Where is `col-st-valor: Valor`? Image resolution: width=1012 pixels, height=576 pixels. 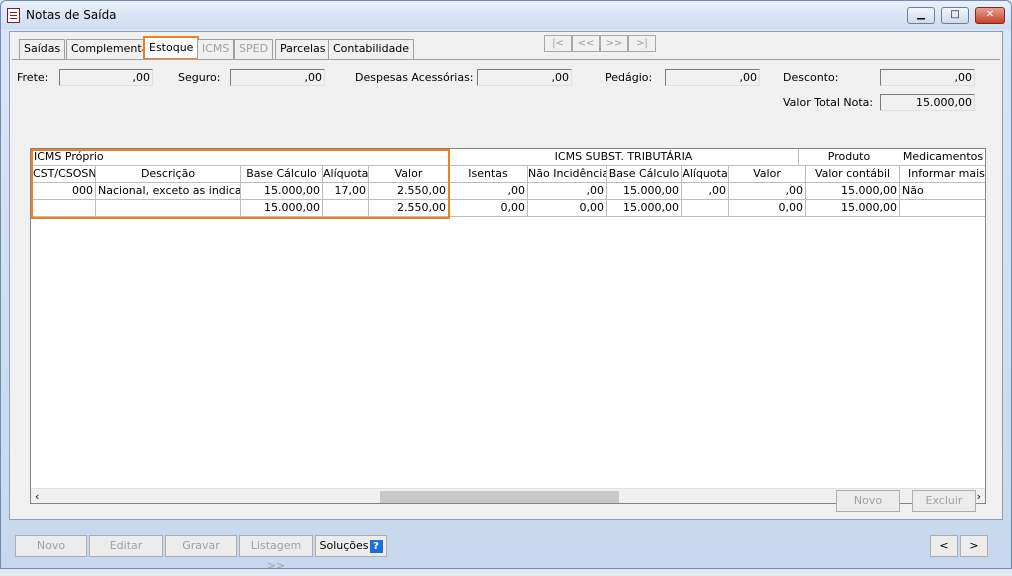
col-st-valor: Valor is located at coordinates (767, 174).